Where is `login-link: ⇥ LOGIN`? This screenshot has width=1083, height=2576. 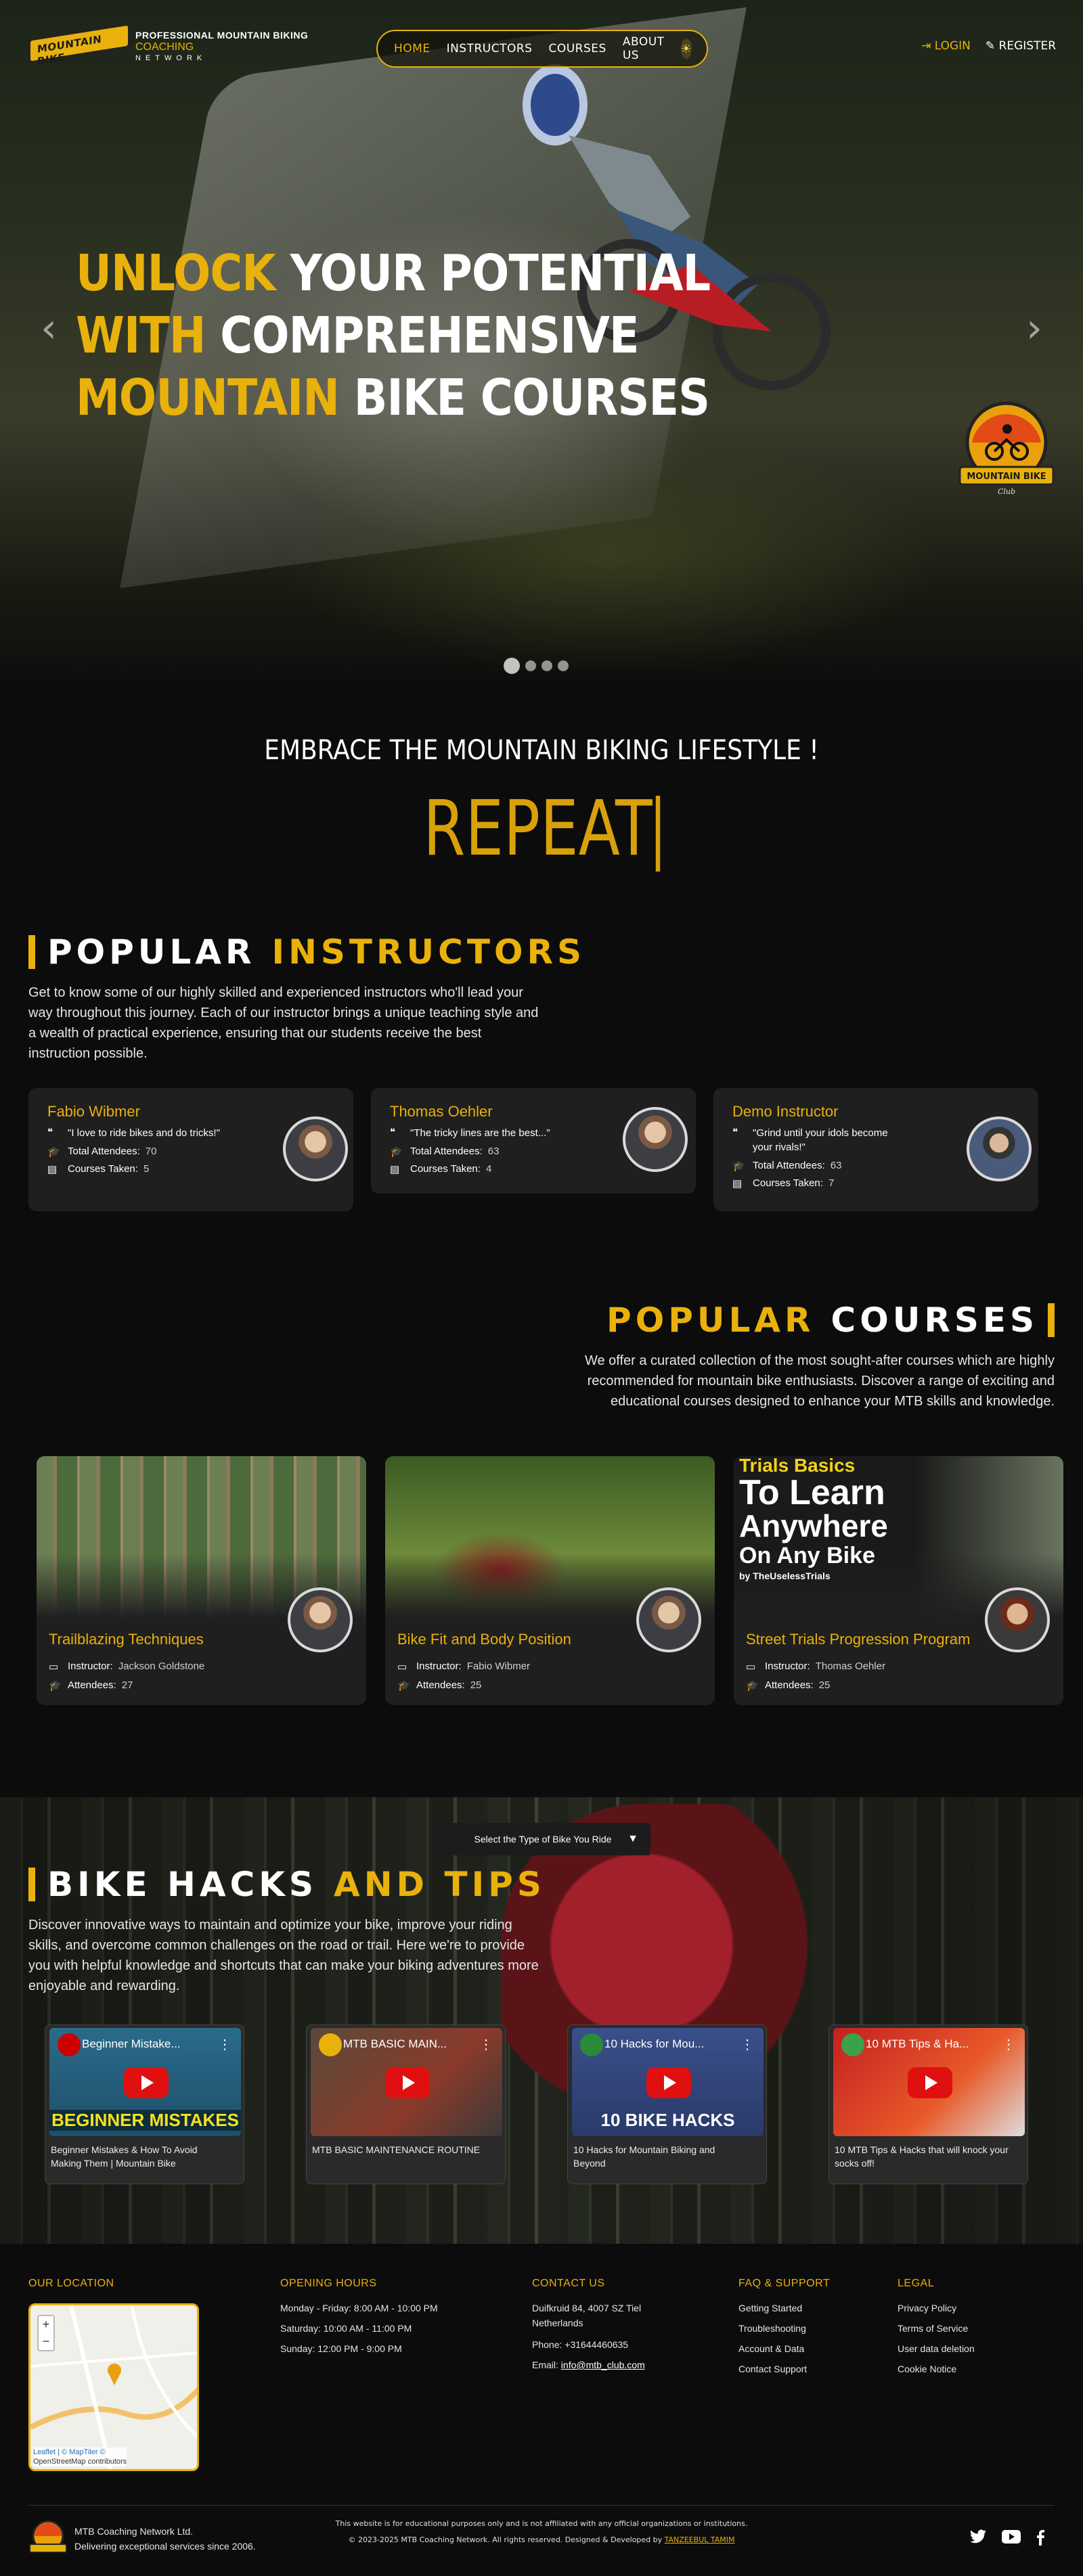 login-link: ⇥ LOGIN is located at coordinates (946, 46).